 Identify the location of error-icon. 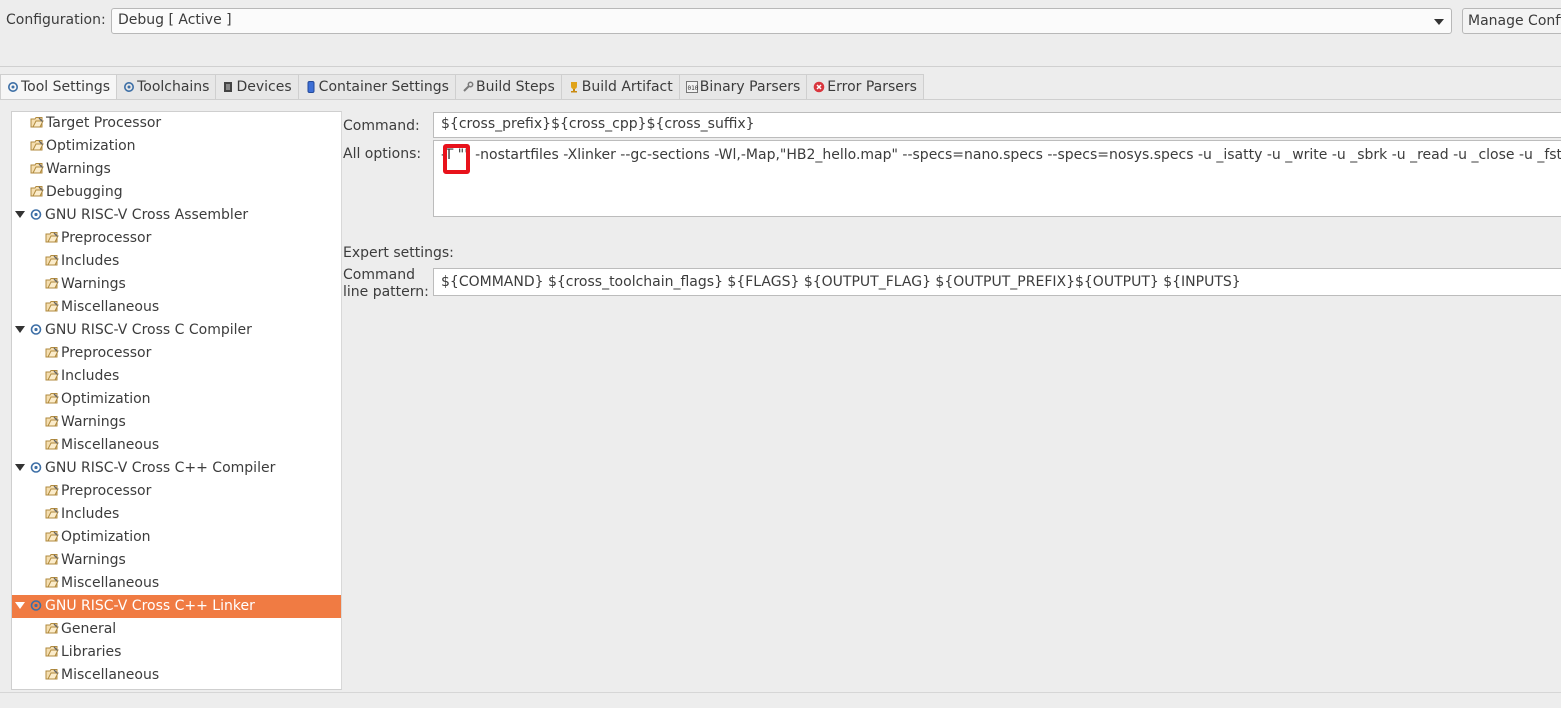
(819, 87).